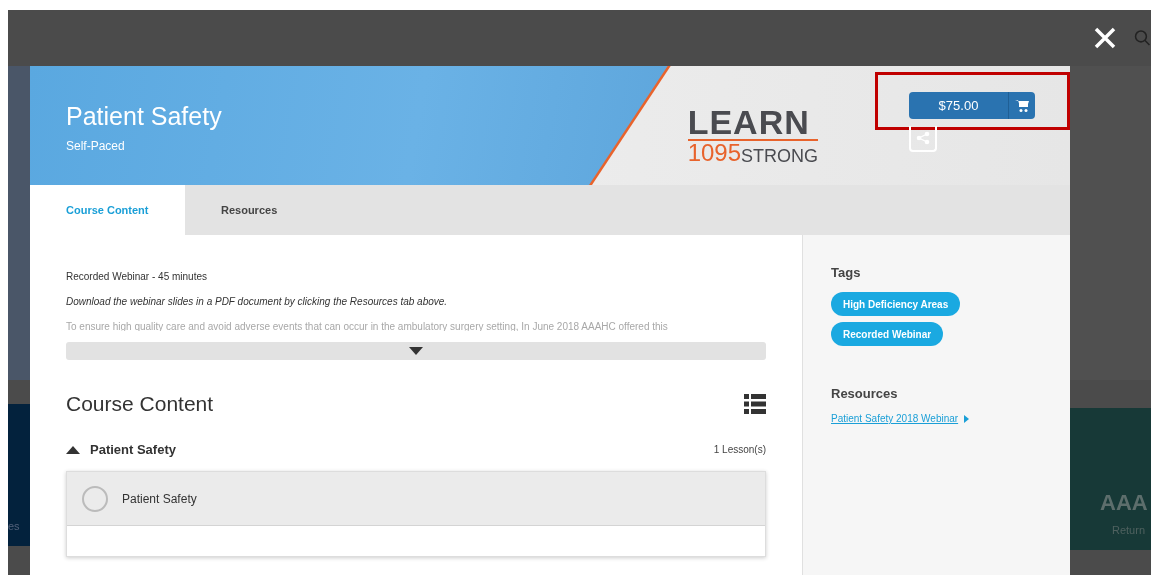  I want to click on sidebar-heading: Tags, so click(846, 272).